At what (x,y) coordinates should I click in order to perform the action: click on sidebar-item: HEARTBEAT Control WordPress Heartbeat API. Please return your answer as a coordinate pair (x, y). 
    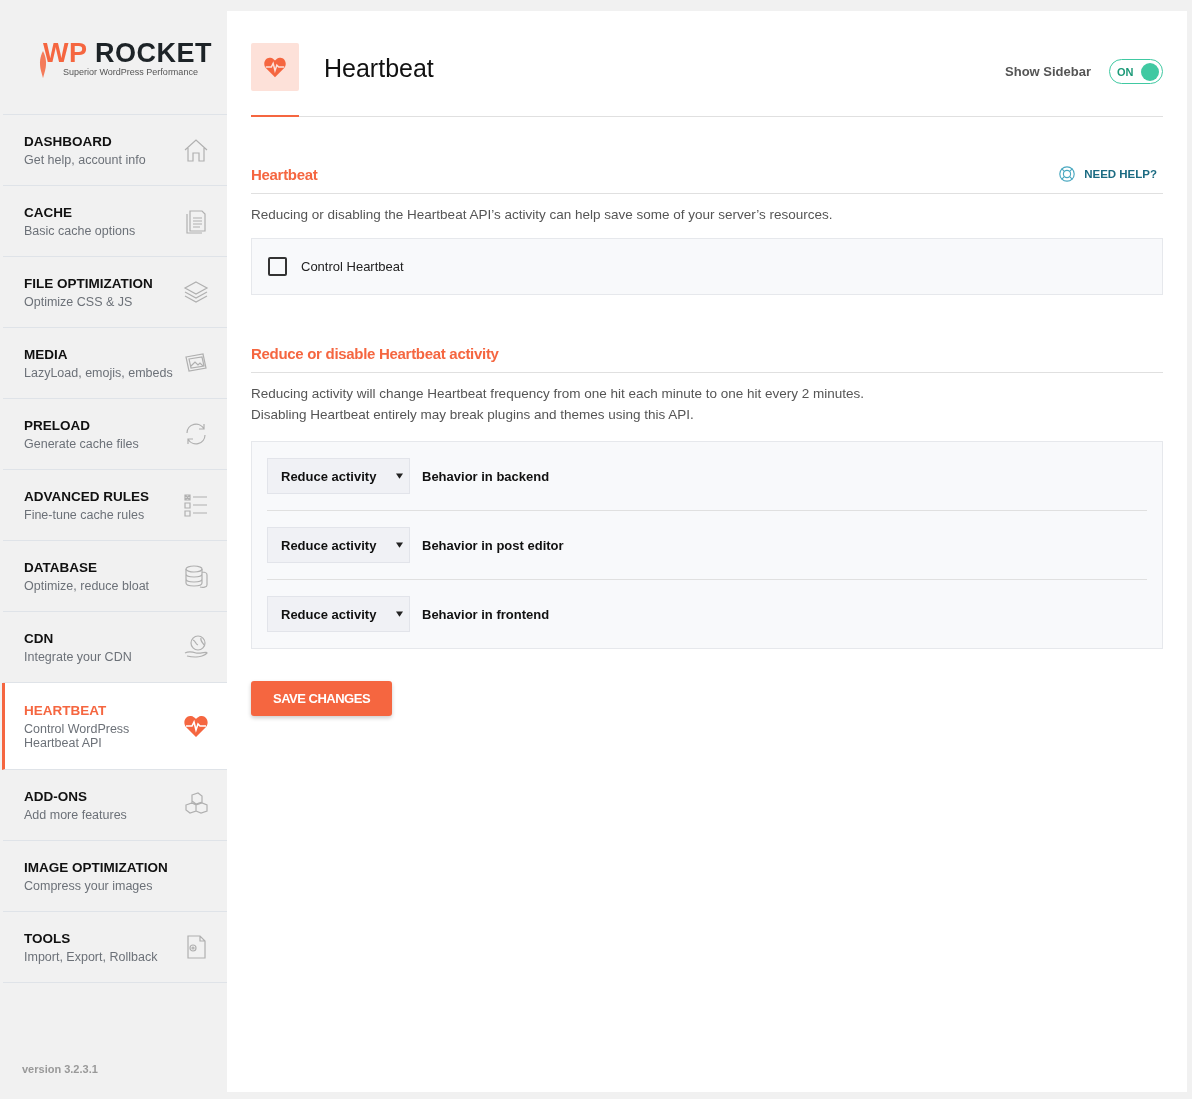
    Looking at the image, I should click on (114, 726).